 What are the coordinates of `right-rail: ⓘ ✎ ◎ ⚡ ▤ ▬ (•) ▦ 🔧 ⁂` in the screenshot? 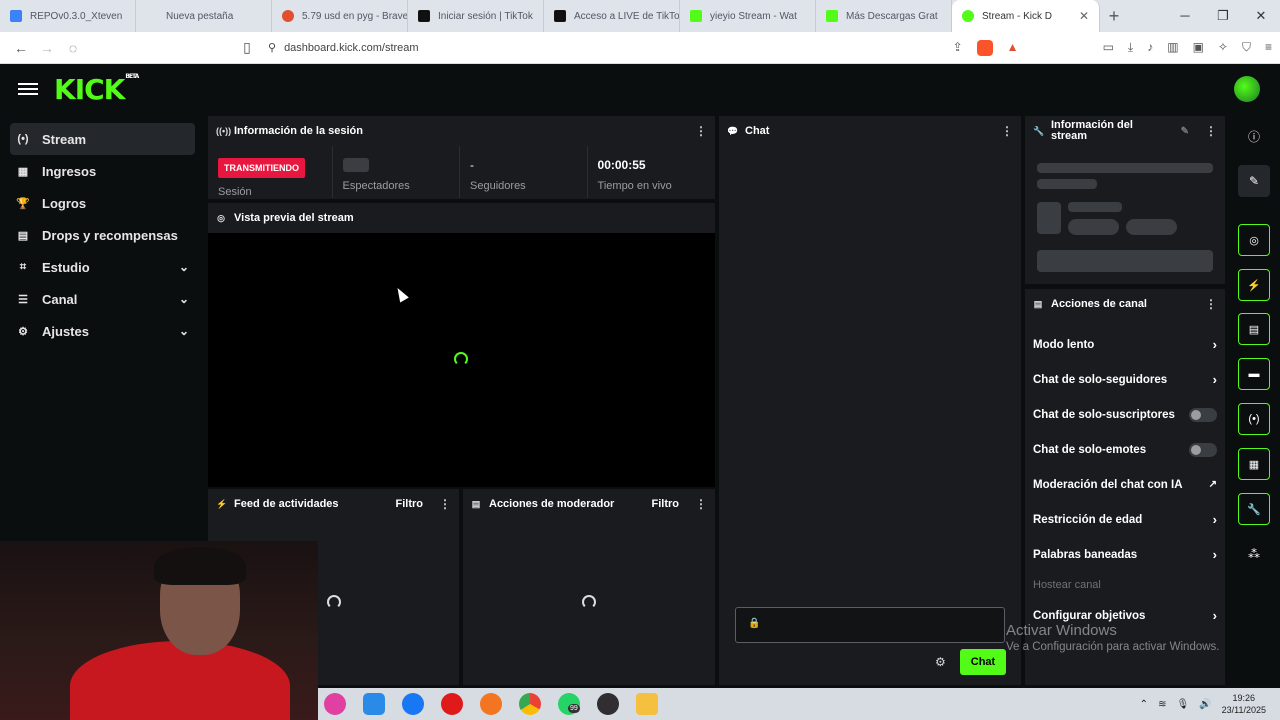 It's located at (1254, 404).